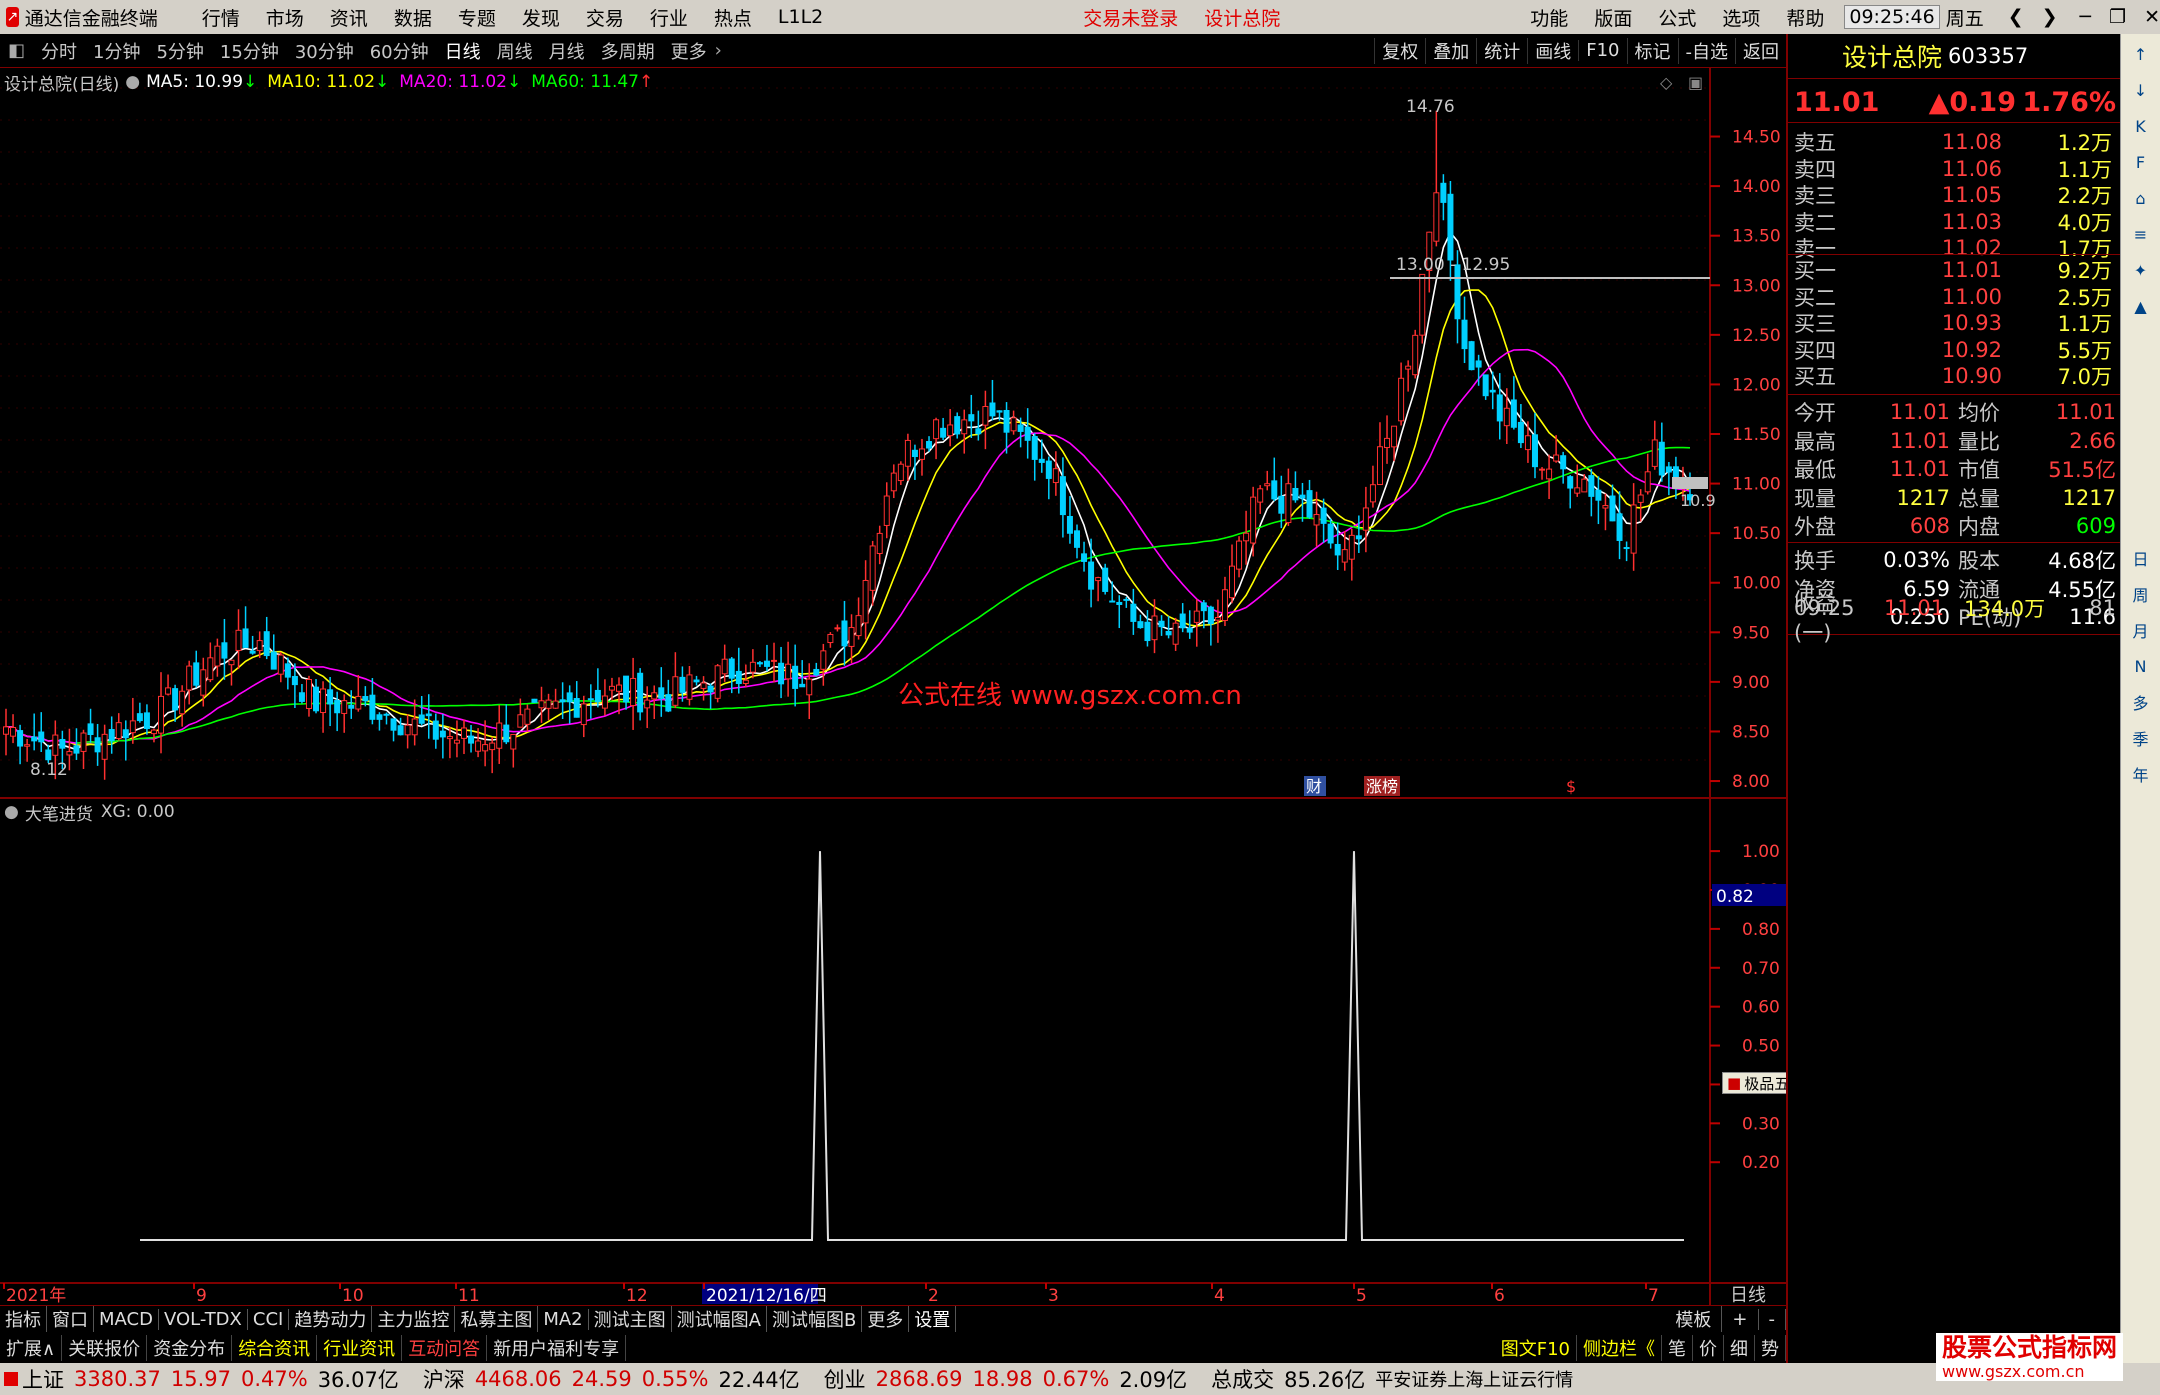  Describe the element at coordinates (2141, 738) in the screenshot. I see `sidebar-button-13: 季` at that location.